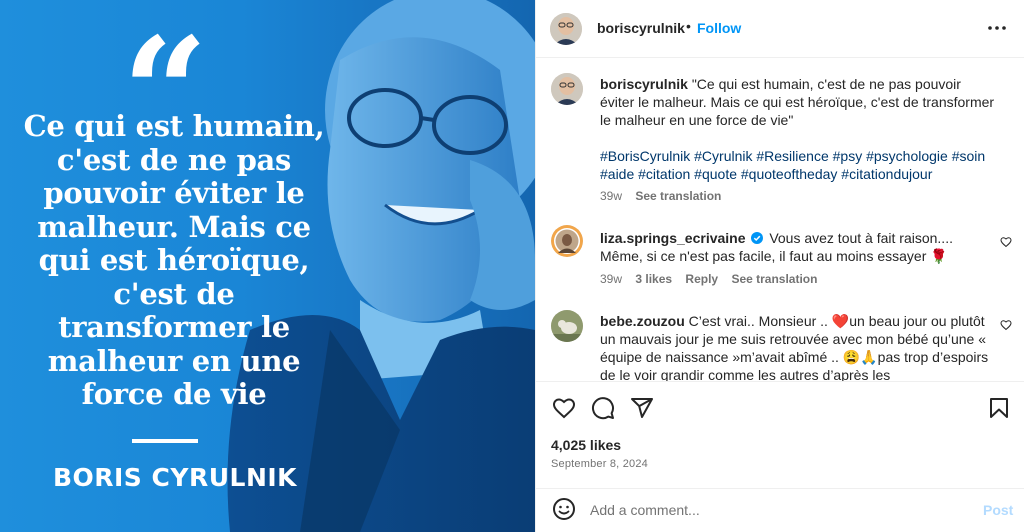 The image size is (1024, 532). I want to click on more-horizontal-icon, so click(997, 28).